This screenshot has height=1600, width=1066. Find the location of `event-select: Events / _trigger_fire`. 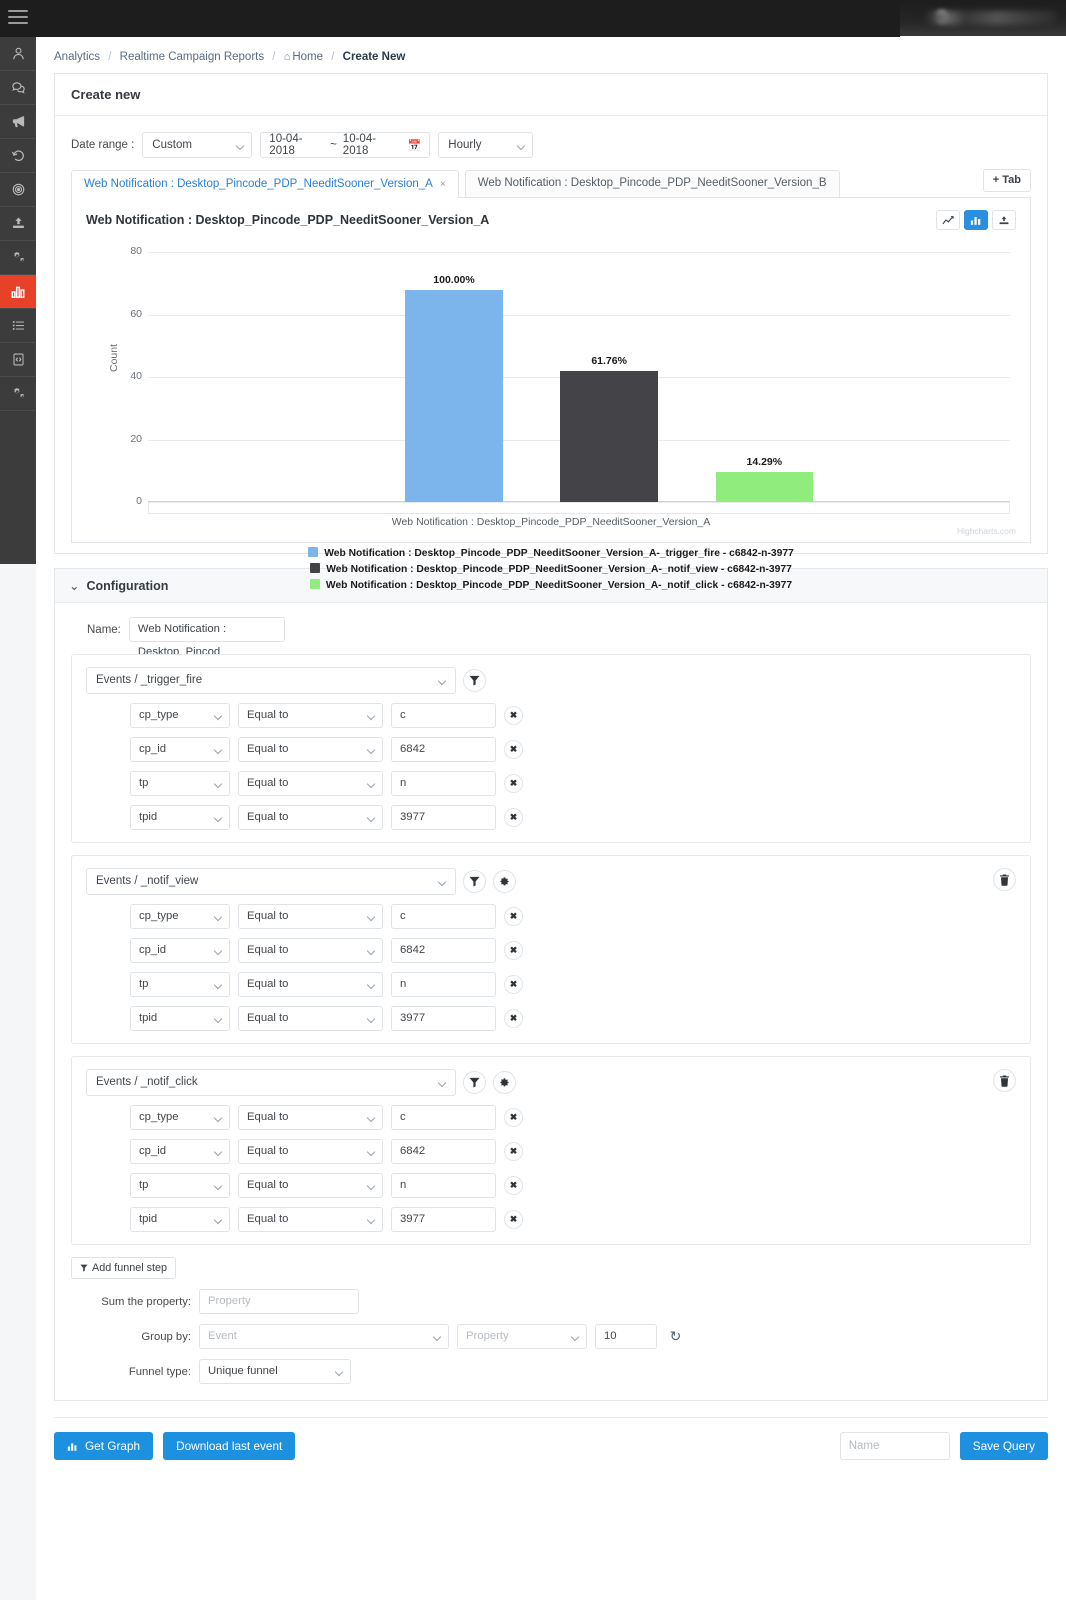

event-select: Events / _trigger_fire is located at coordinates (271, 680).